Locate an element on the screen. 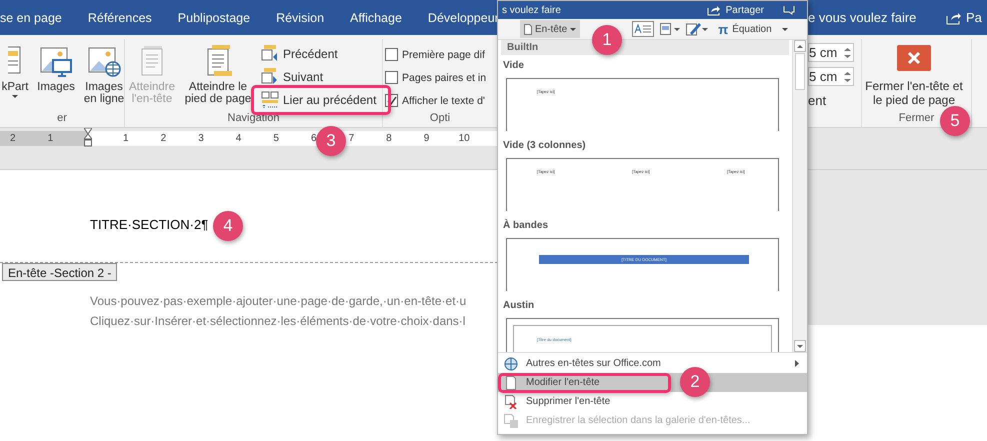 The height and width of the screenshot is (441, 987). picture-monitor-icon is located at coordinates (56, 61).